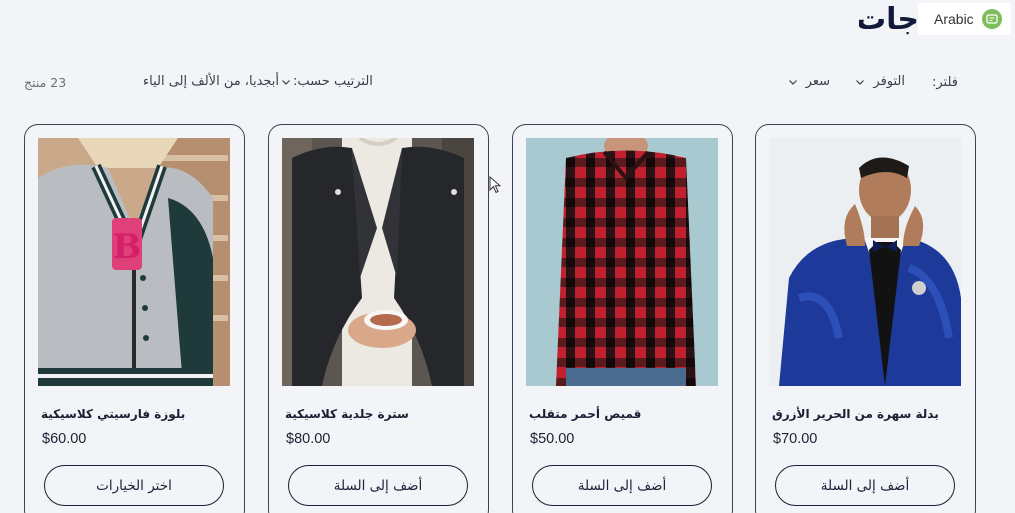 This screenshot has height=513, width=1015. What do you see at coordinates (134, 414) in the screenshot?
I see `product-name: بلوزة فارسيتي كلاسيكية` at bounding box center [134, 414].